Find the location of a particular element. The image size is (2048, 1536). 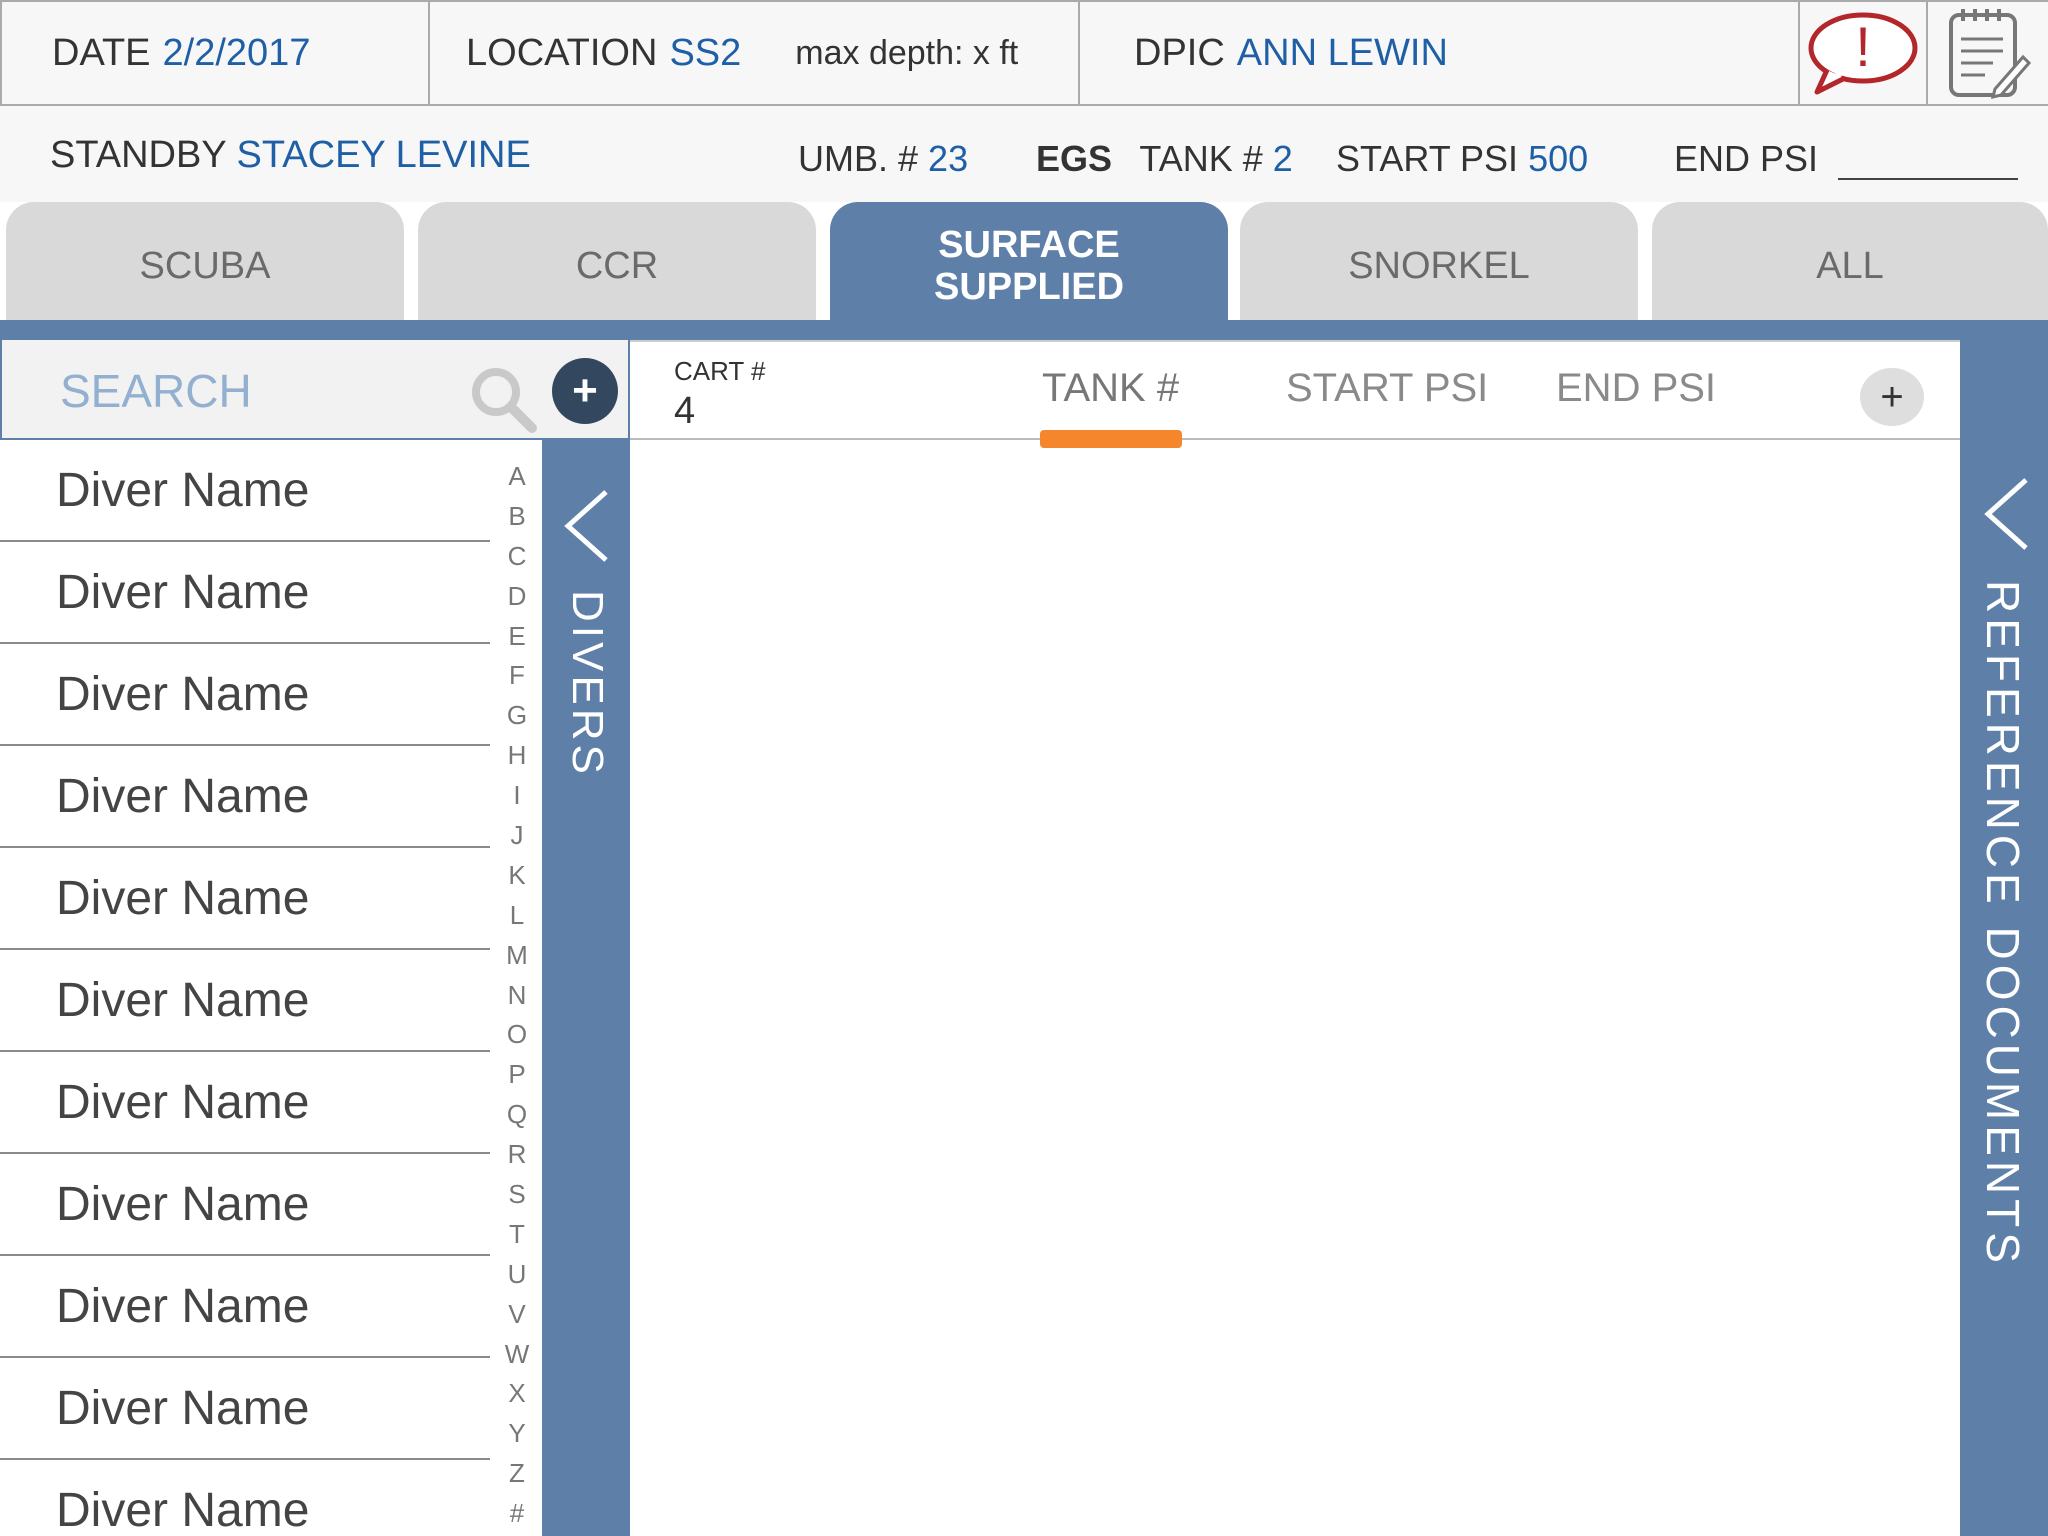

column-tank: TANK # is located at coordinates (1110, 388).